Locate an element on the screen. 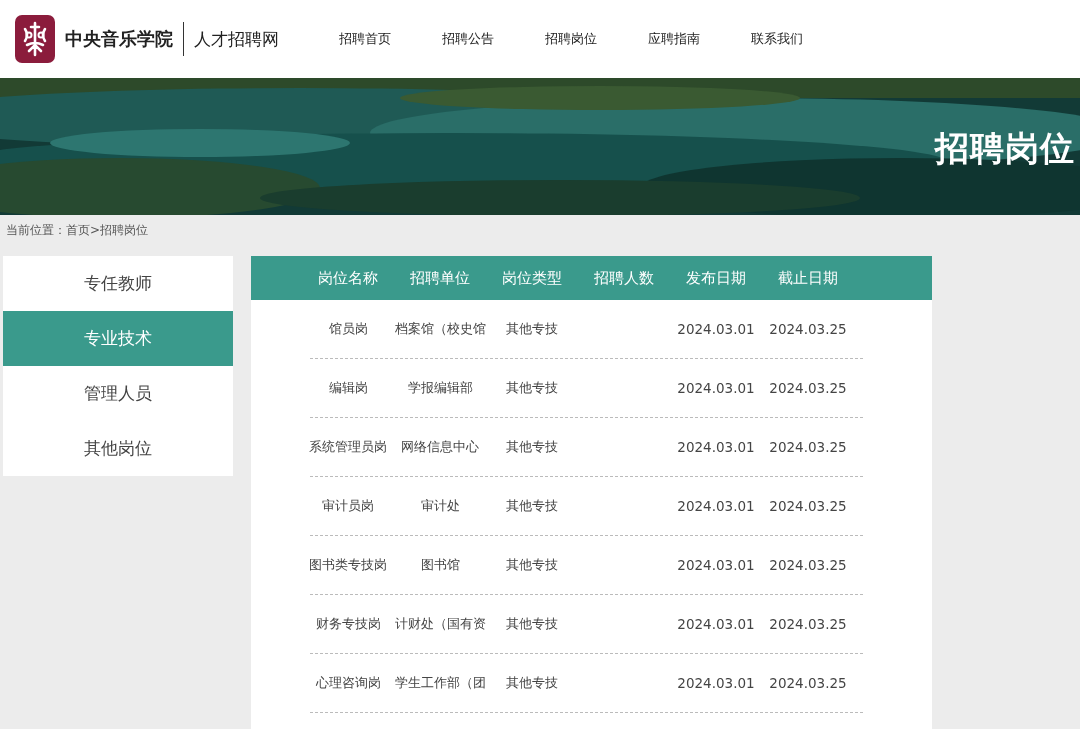 The width and height of the screenshot is (1080, 729). sidebar-item: 管理人员 is located at coordinates (118, 393).